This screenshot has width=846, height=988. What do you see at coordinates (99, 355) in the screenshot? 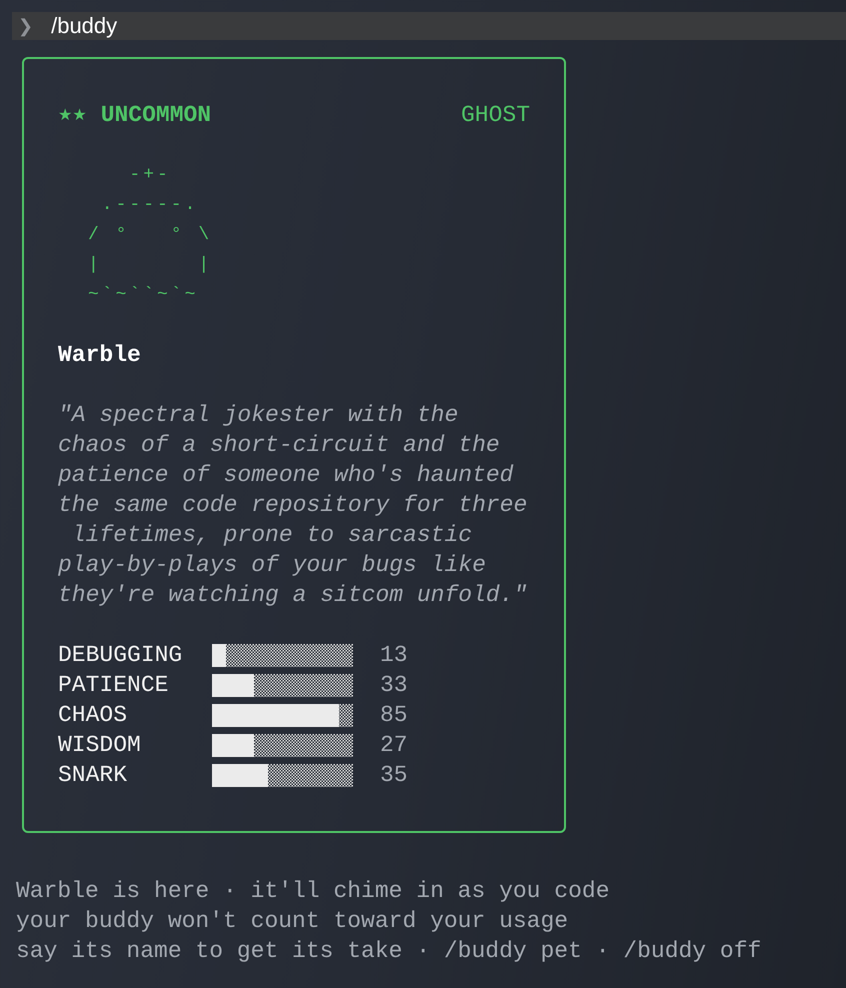
I see `buddy-name: Warble` at bounding box center [99, 355].